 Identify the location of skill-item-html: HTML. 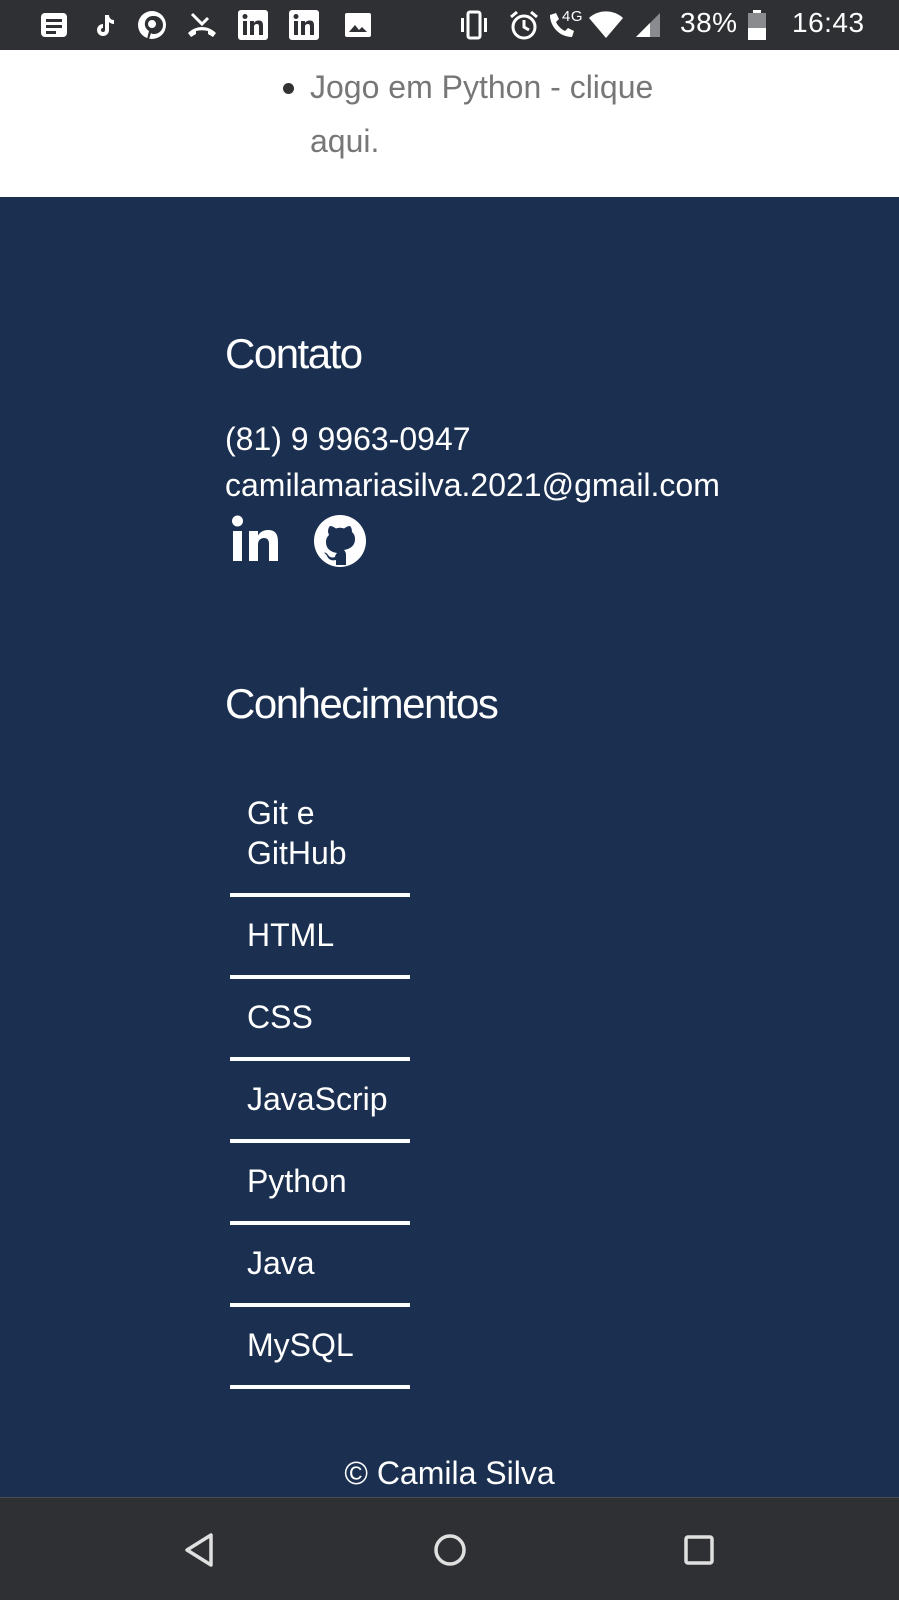
(320, 938).